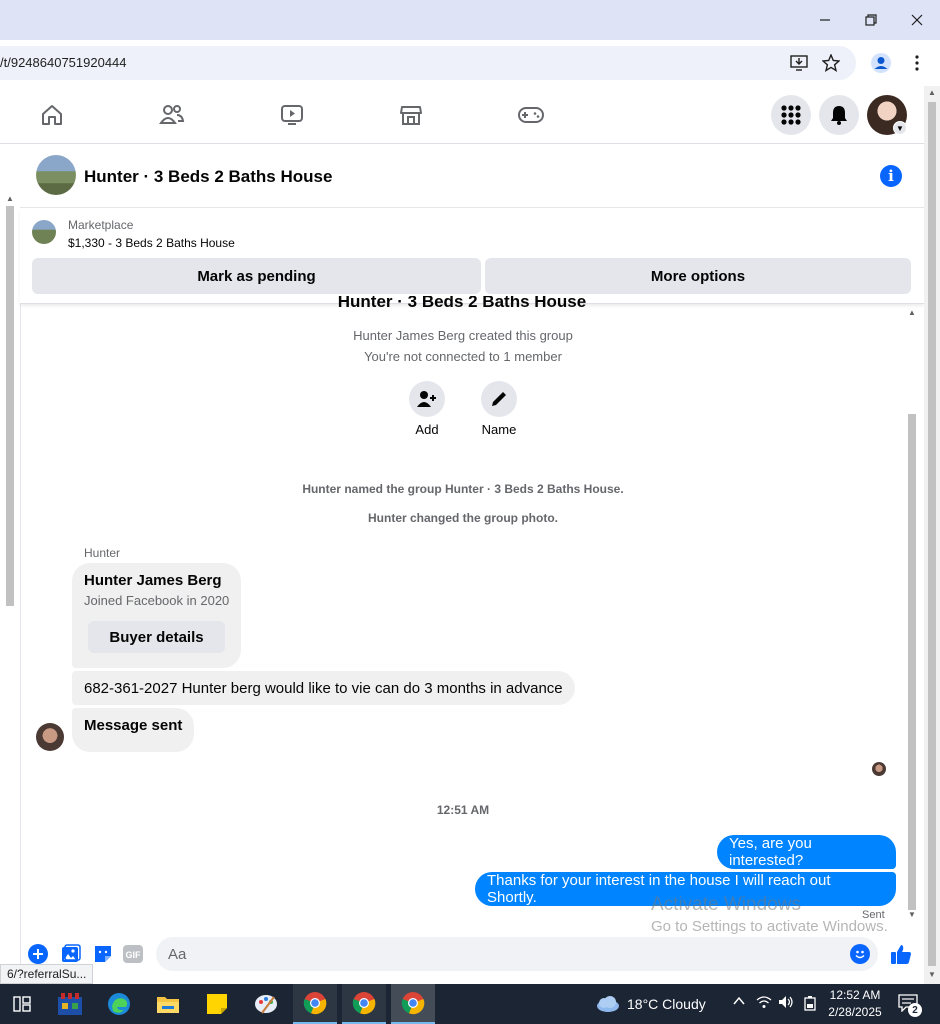 The image size is (940, 1024). Describe the element at coordinates (855, 995) in the screenshot. I see `clock-time: 12:52 AM` at that location.